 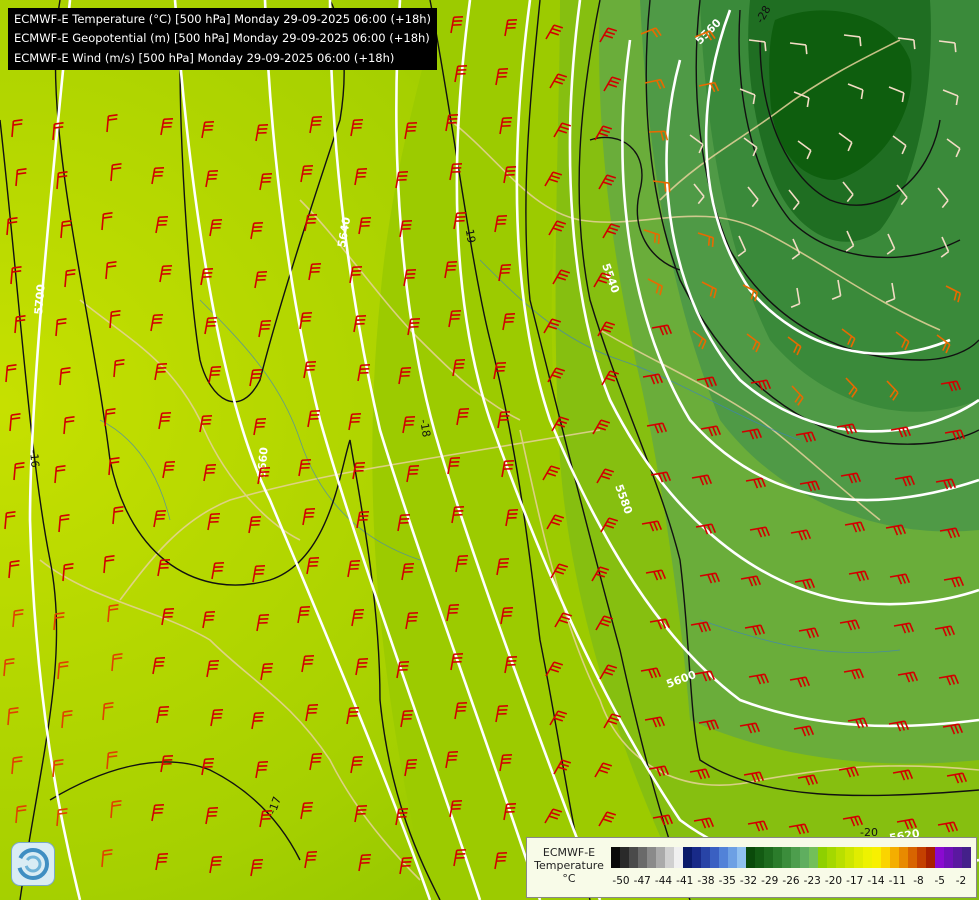 What do you see at coordinates (918, 881) in the screenshot?
I see `legend-tick-label: -8` at bounding box center [918, 881].